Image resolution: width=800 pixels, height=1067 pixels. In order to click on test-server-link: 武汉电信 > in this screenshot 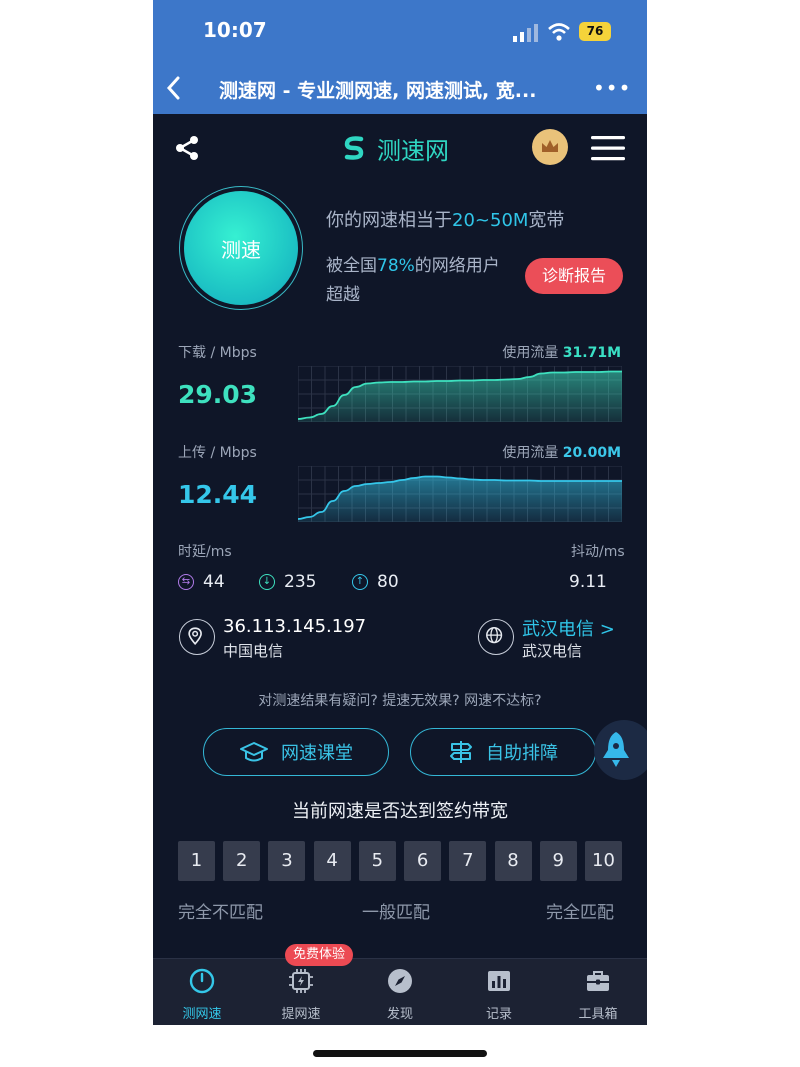, I will do `click(568, 628)`.